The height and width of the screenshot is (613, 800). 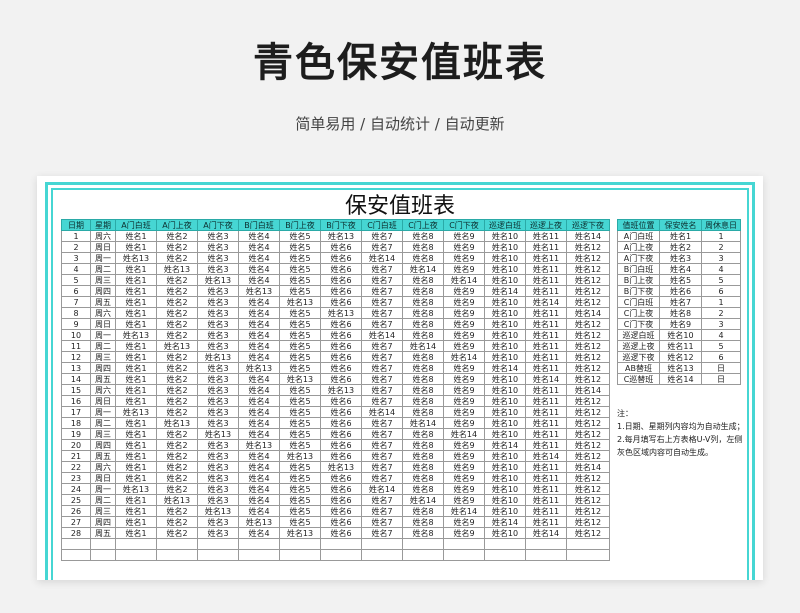 I want to click on table-cell: C巡替班, so click(x=638, y=379).